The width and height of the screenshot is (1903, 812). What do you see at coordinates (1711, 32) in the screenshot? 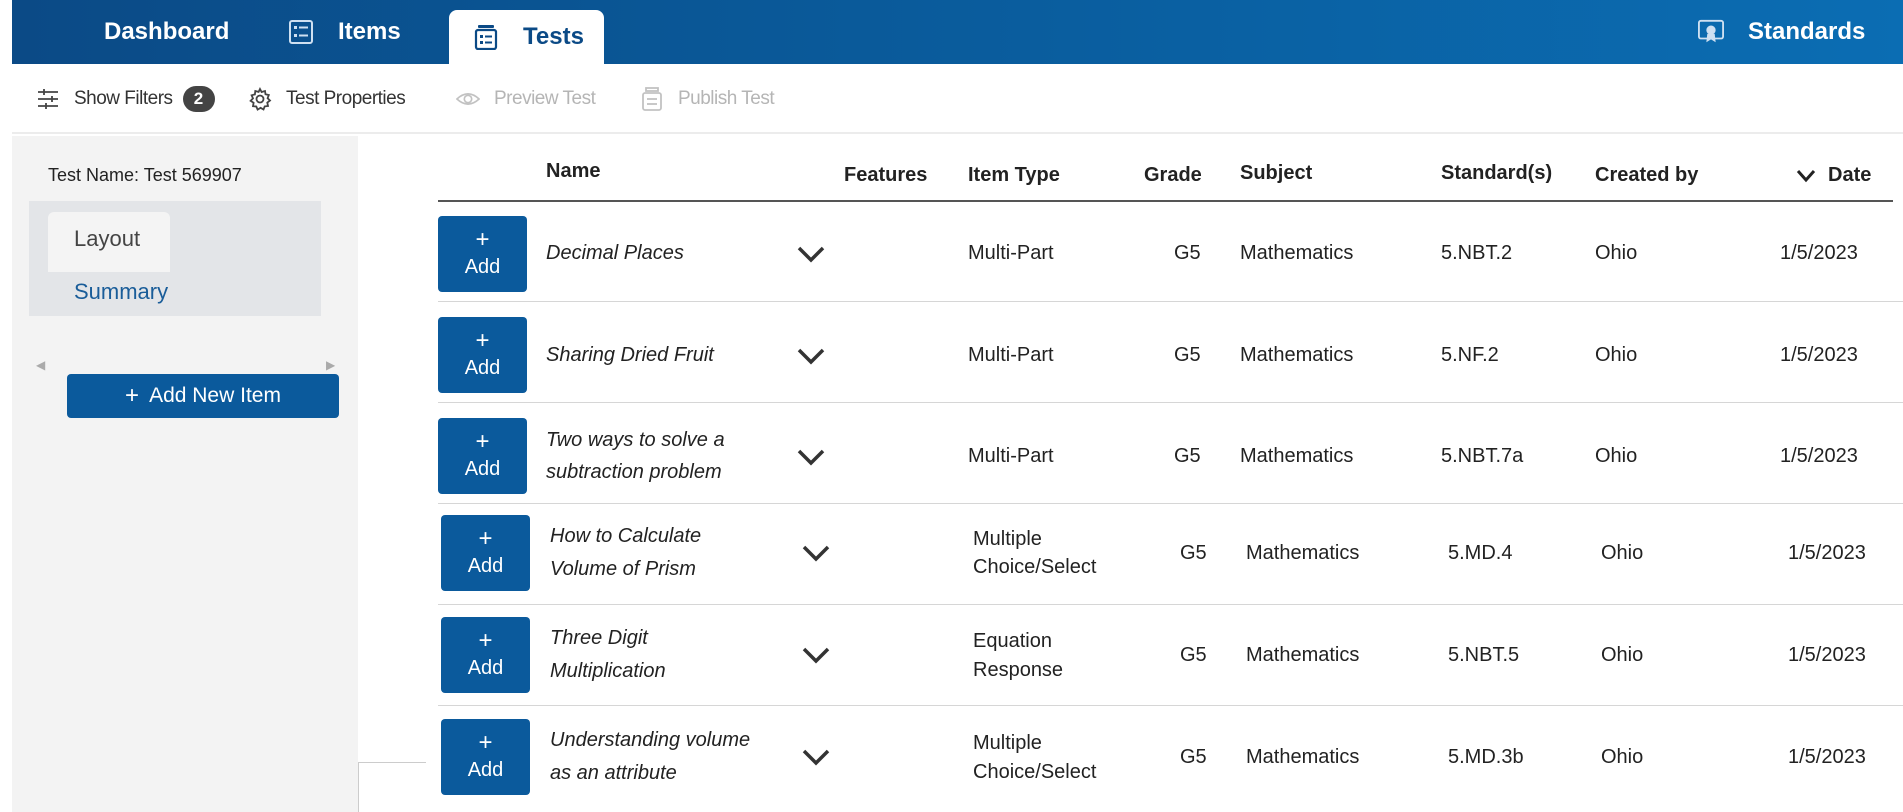
I see `certificate-icon` at bounding box center [1711, 32].